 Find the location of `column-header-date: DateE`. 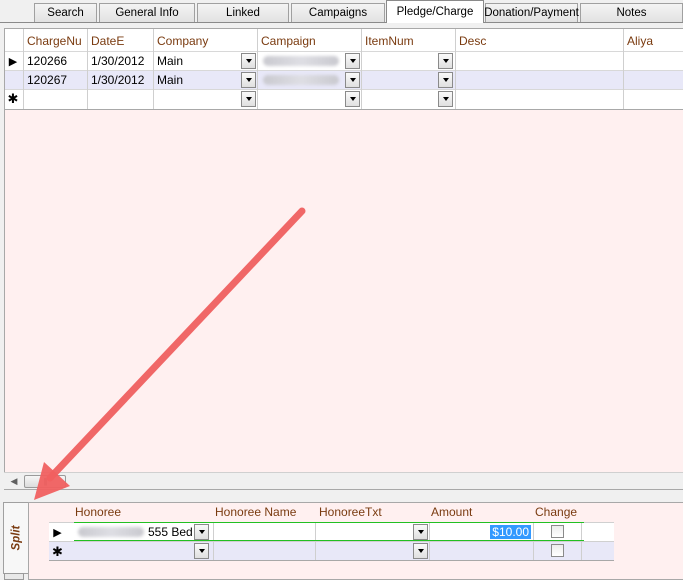

column-header-date: DateE is located at coordinates (120, 40).